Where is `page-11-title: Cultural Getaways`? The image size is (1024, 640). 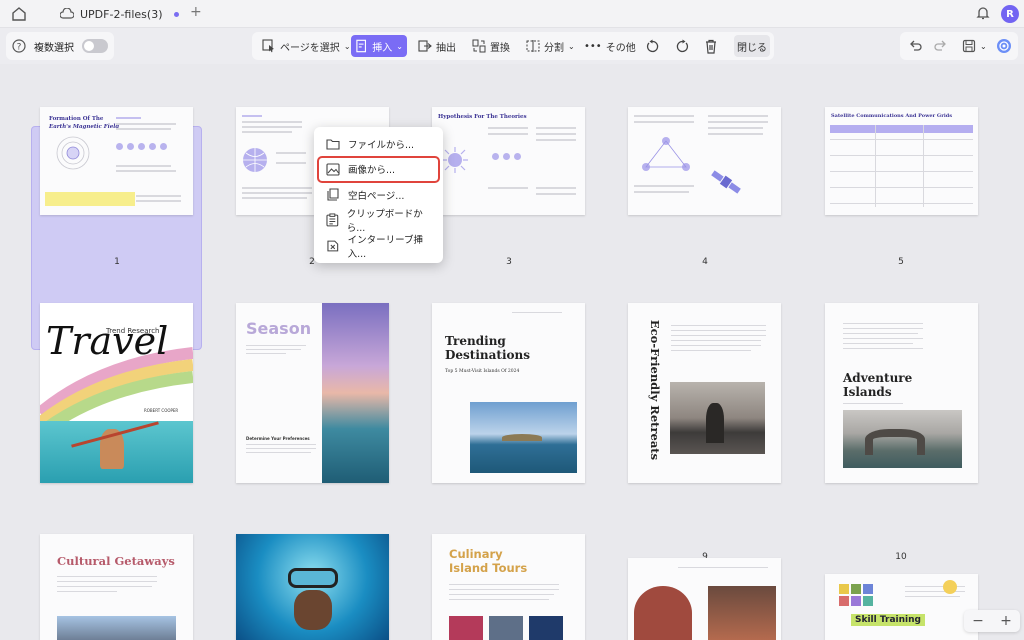
page-11-title: Cultural Getaways is located at coordinates (116, 561).